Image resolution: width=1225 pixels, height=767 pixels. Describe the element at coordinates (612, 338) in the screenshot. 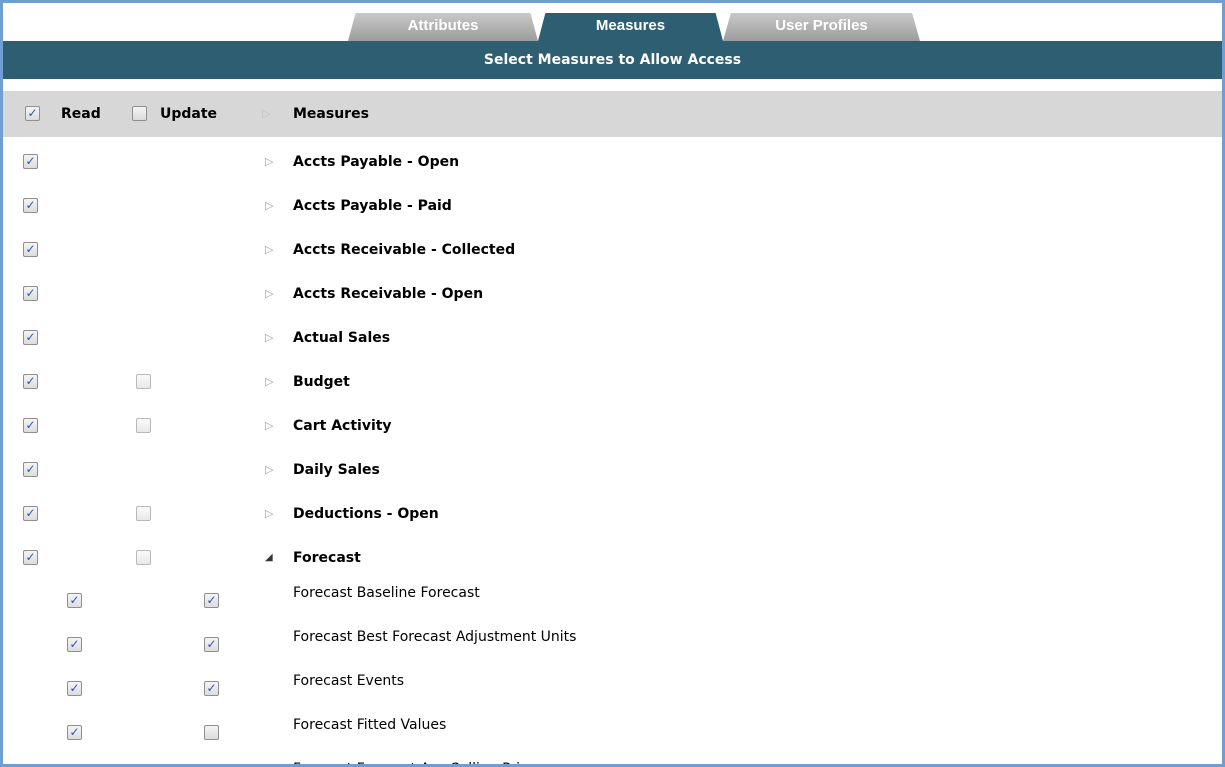

I see `measure-row: ▷ Actual Sales` at that location.